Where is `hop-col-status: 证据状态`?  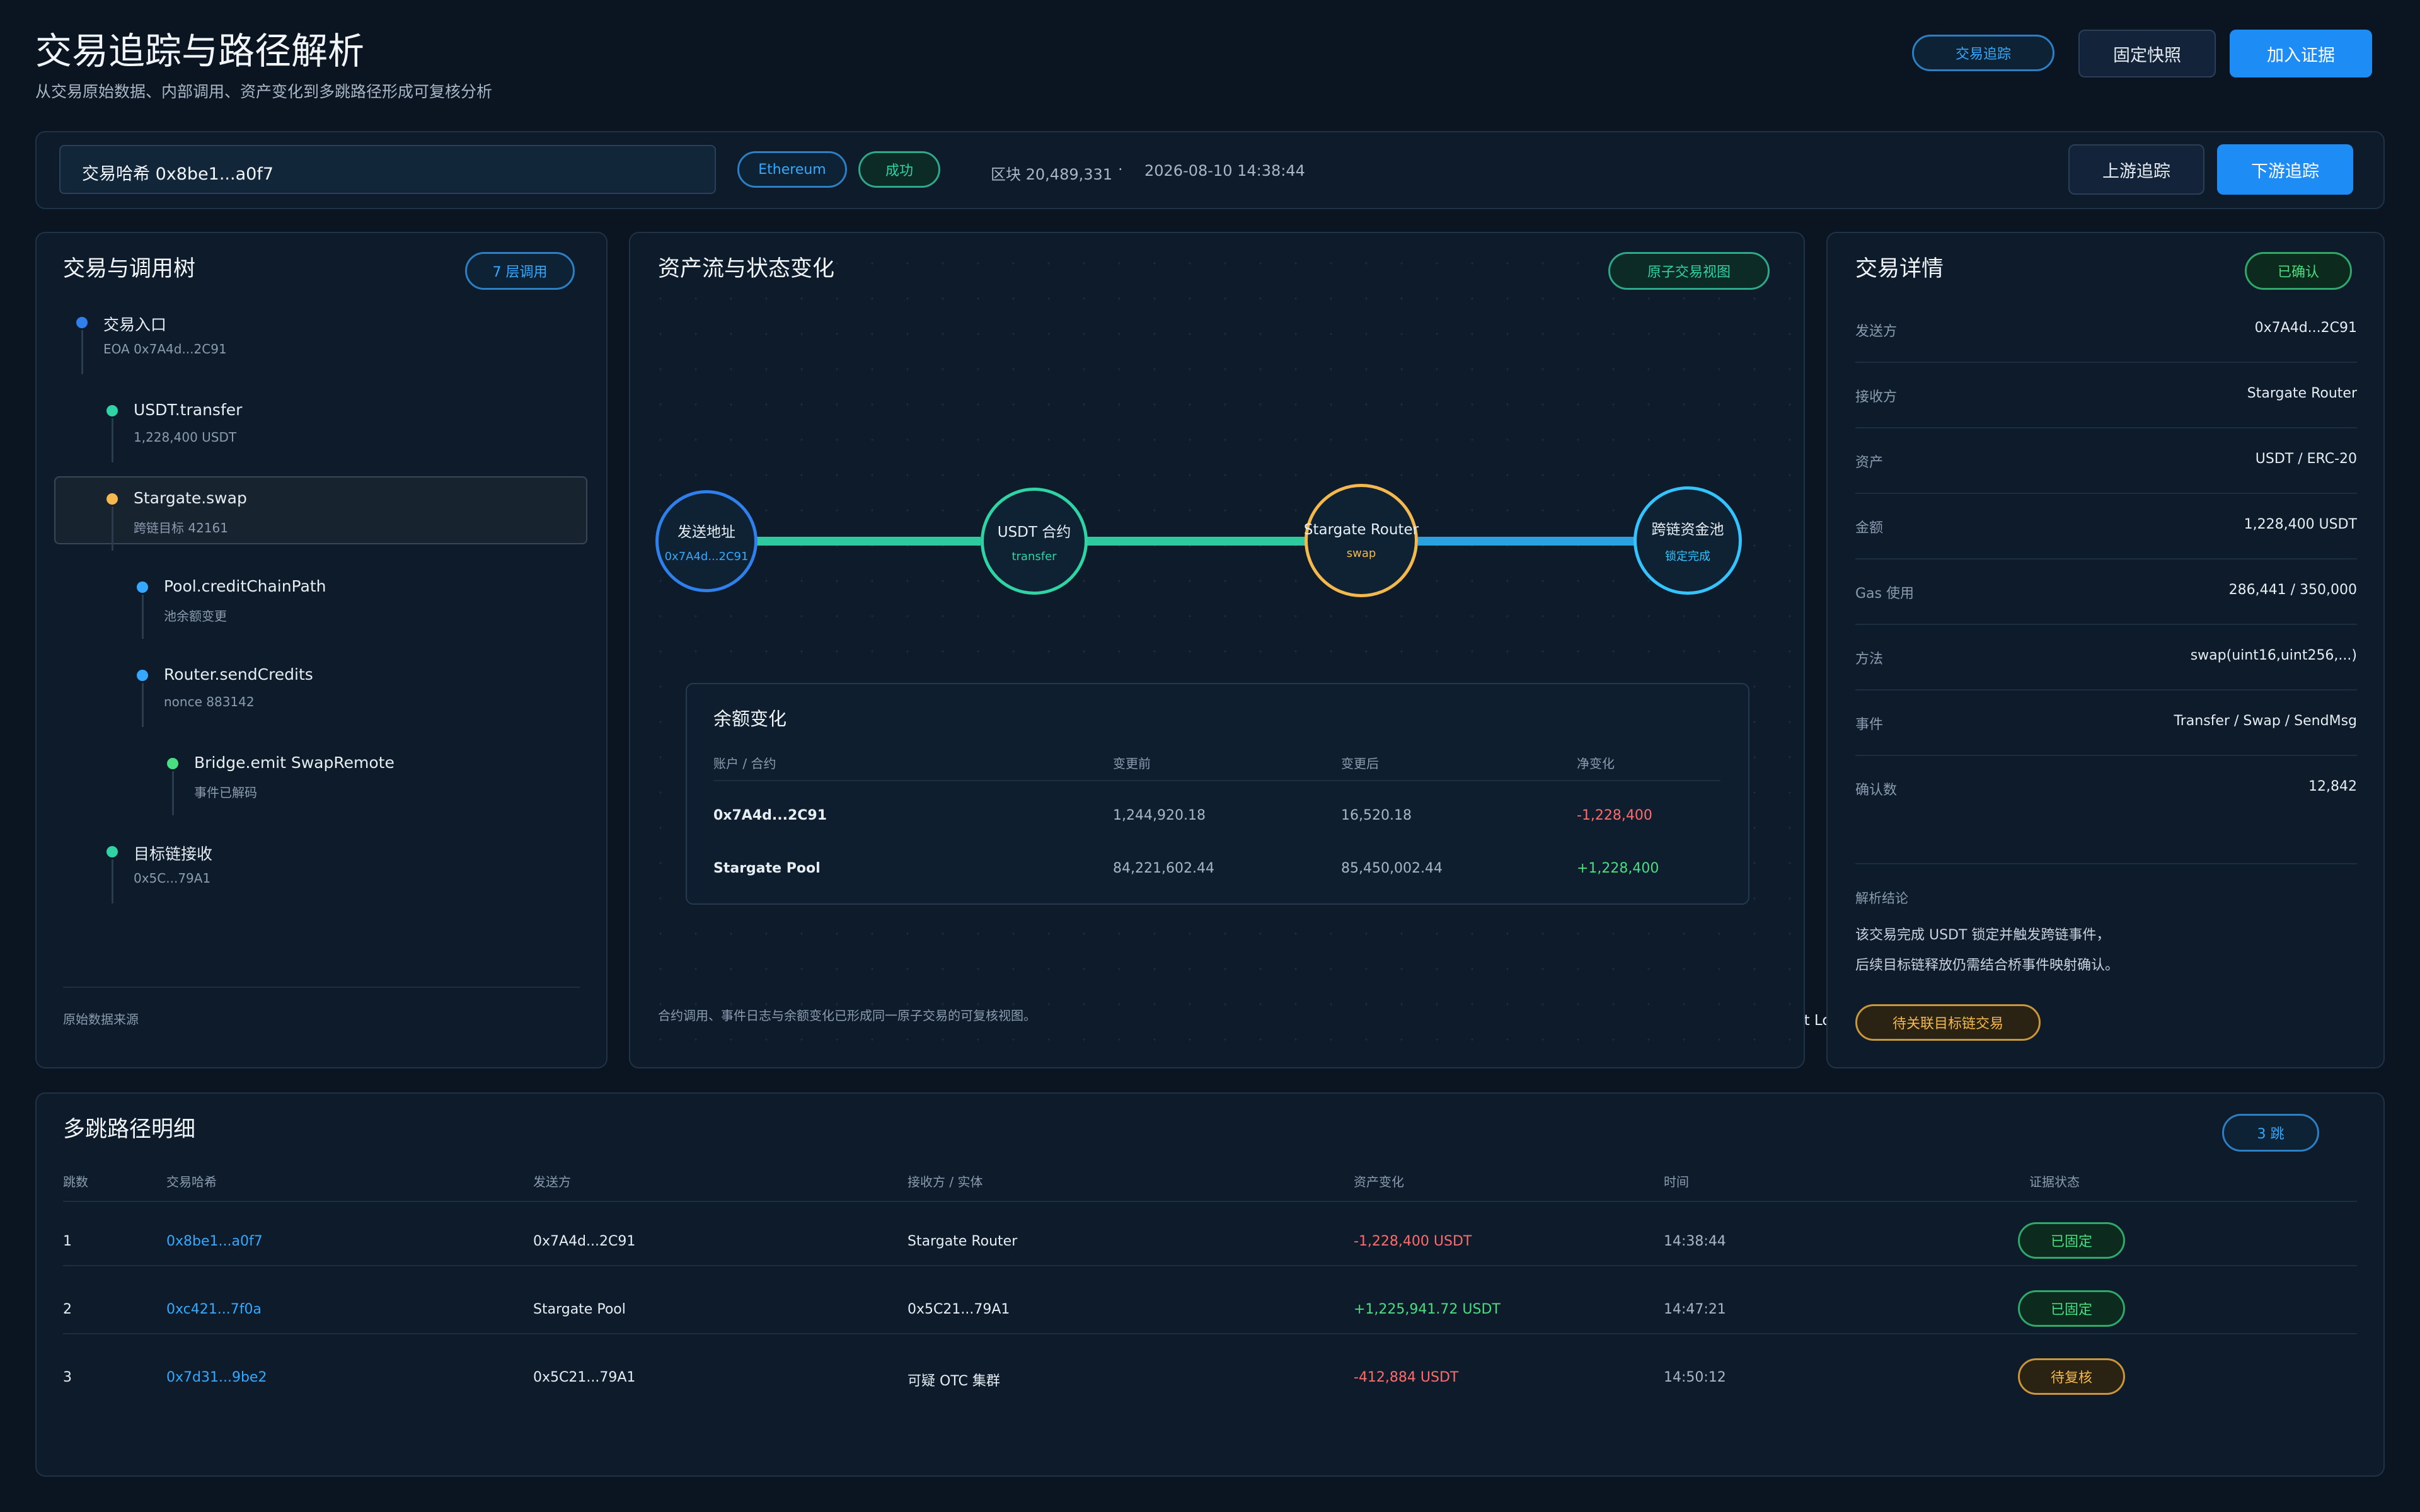 hop-col-status: 证据状态 is located at coordinates (2055, 1181).